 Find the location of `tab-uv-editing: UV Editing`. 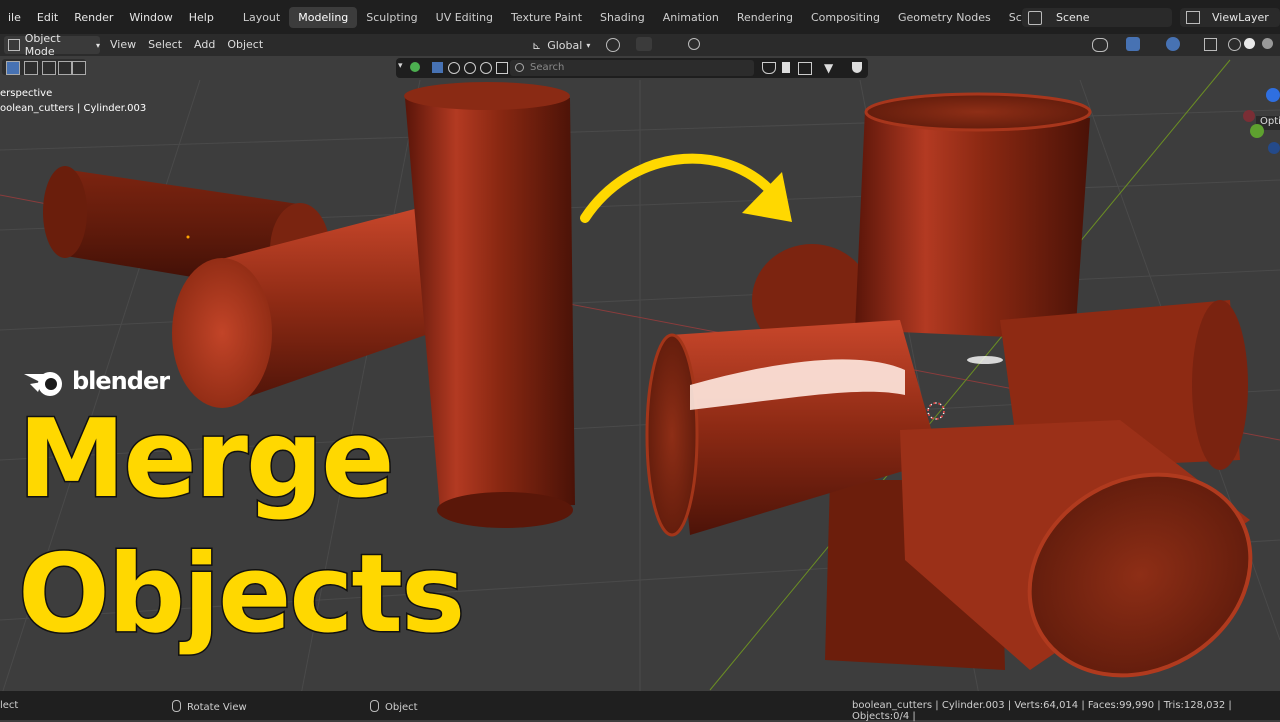

tab-uv-editing: UV Editing is located at coordinates (464, 17).